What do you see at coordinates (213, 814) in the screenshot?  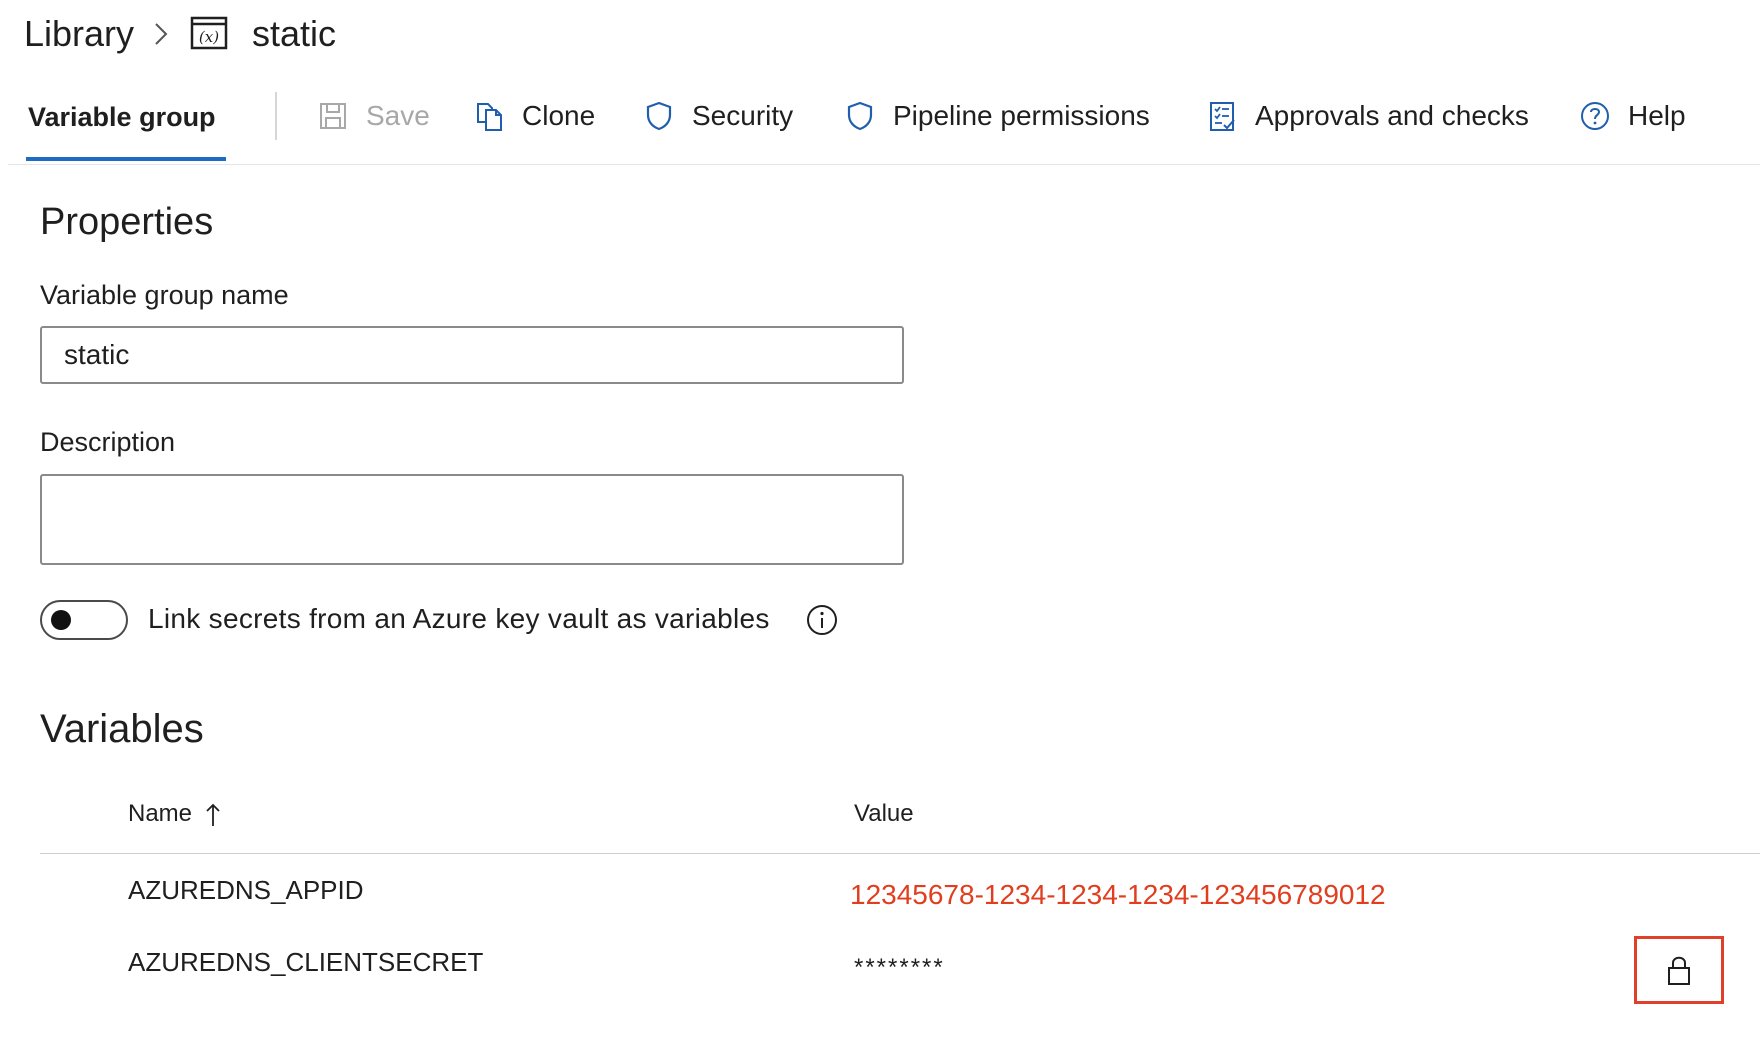 I see `sort-ascending-icon` at bounding box center [213, 814].